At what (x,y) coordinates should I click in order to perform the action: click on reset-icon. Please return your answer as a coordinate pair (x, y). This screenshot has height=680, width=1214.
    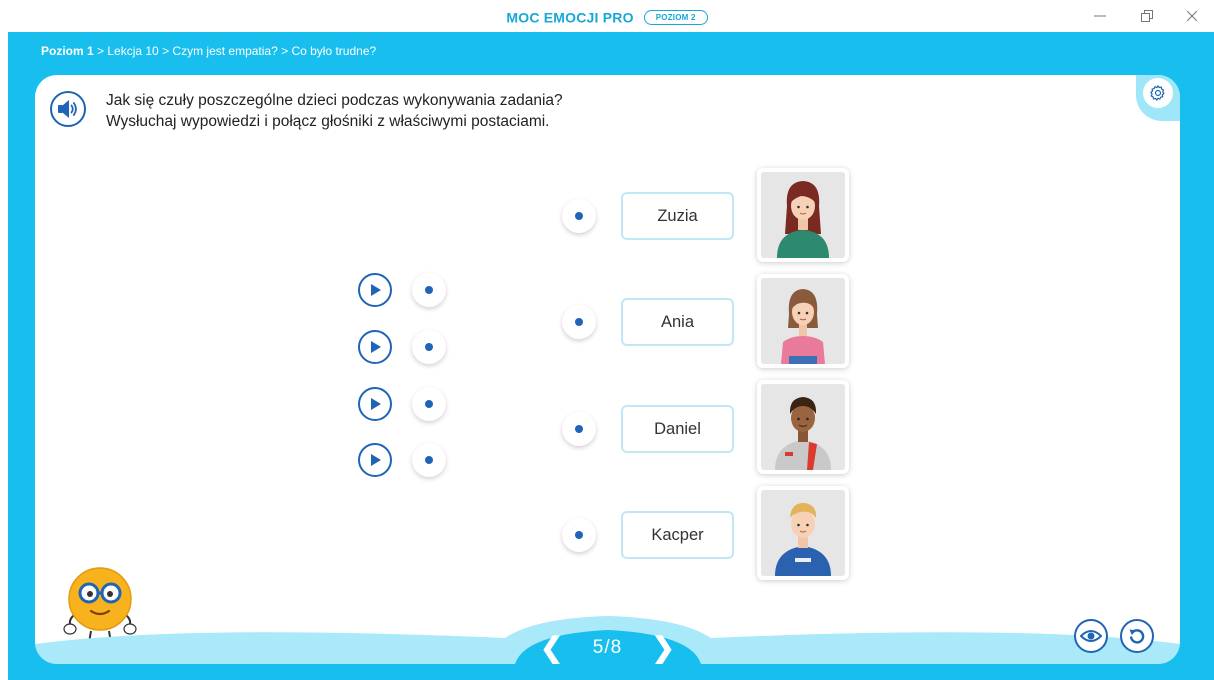
    Looking at the image, I should click on (1137, 636).